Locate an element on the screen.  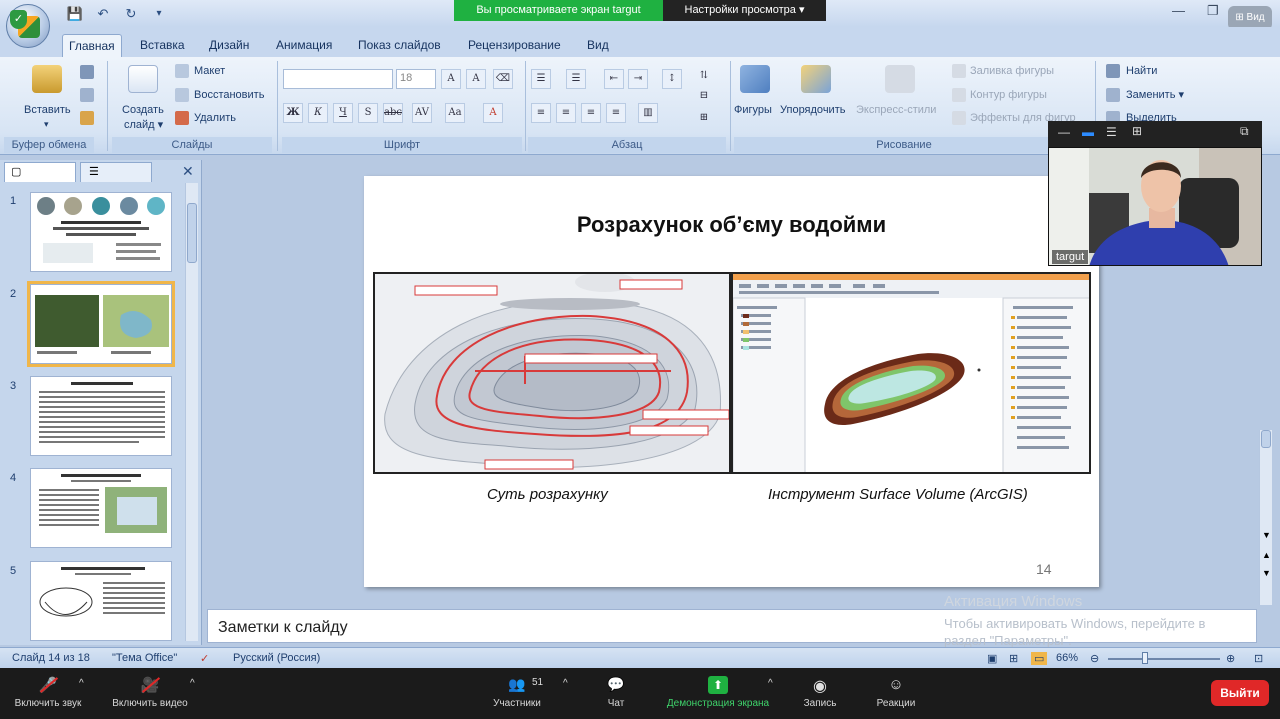
share-options-chevron-icon: ^ is located at coordinates (770, 683).